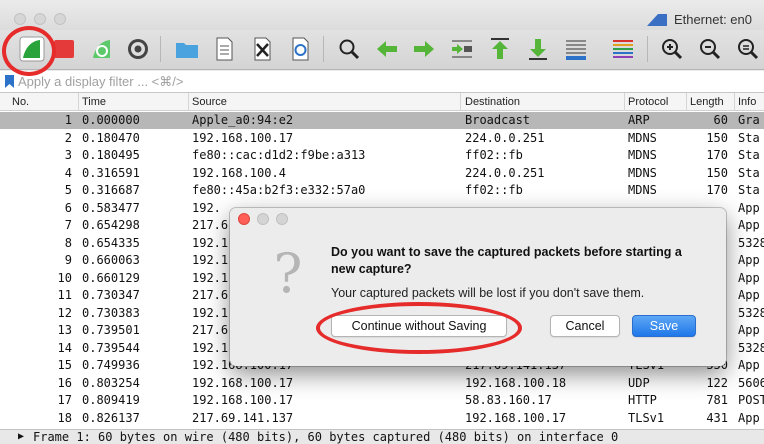 This screenshot has width=764, height=444. What do you see at coordinates (111, 312) in the screenshot?
I see `cell-time: 0.730383` at bounding box center [111, 312].